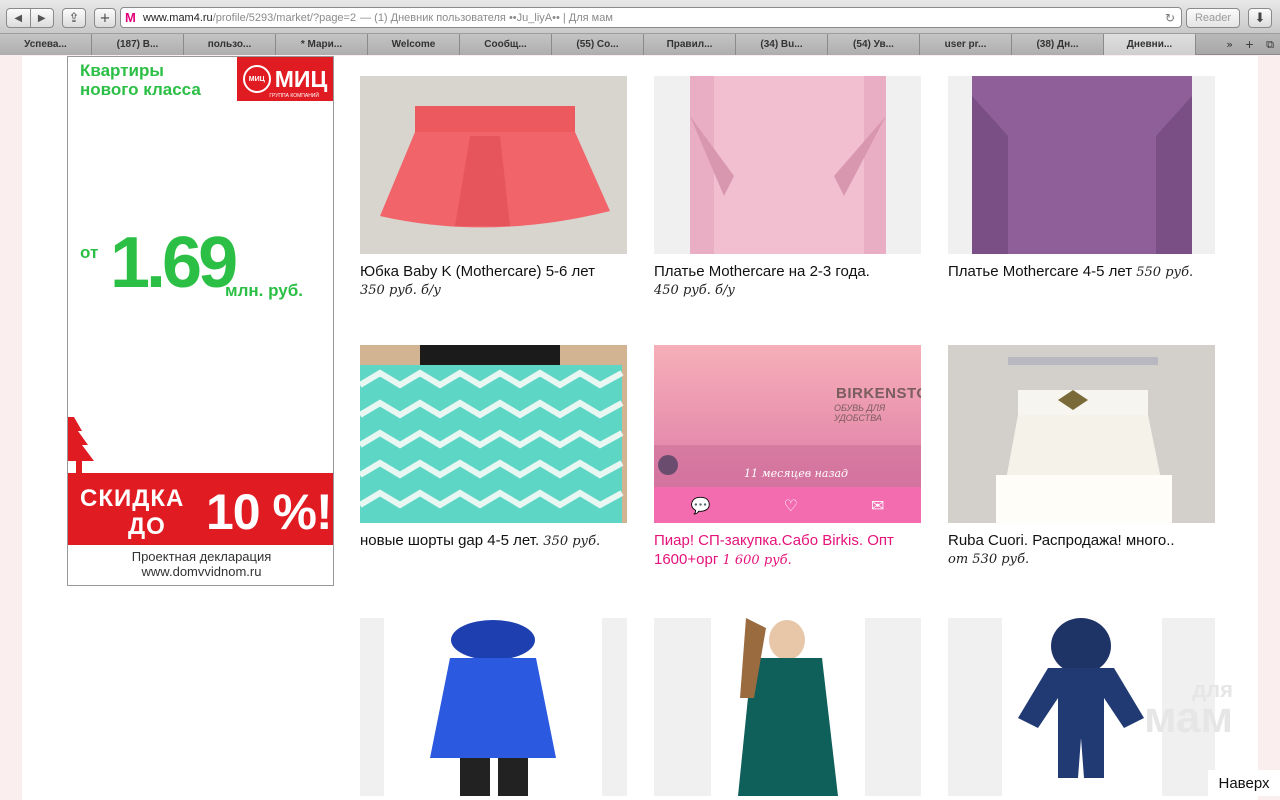 Image resolution: width=1280 pixels, height=800 pixels. What do you see at coordinates (132, 498) in the screenshot?
I see `ad-discount-line1: СКИДКА` at bounding box center [132, 498].